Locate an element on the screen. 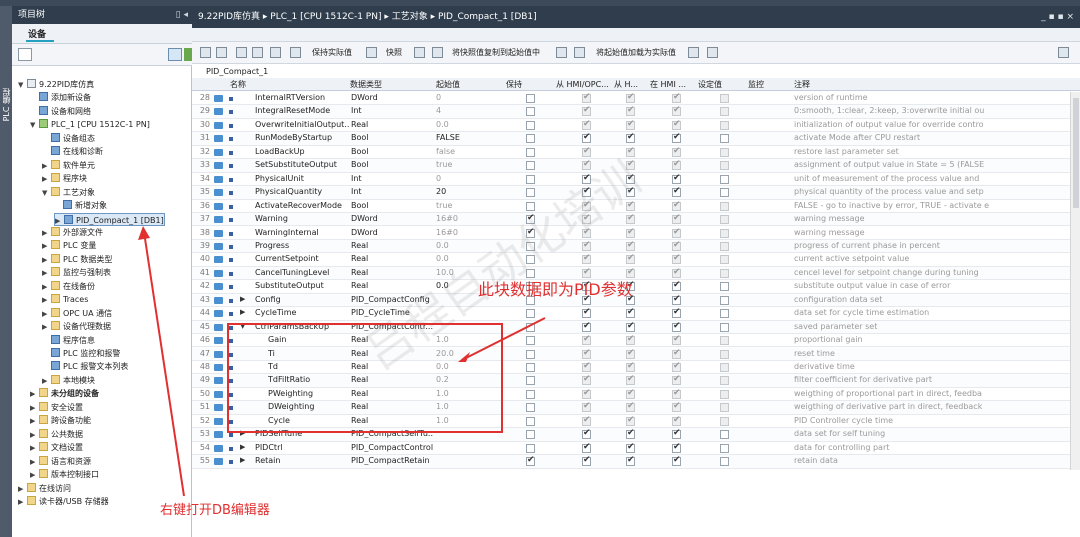  start-value: 20 is located at coordinates (470, 191).